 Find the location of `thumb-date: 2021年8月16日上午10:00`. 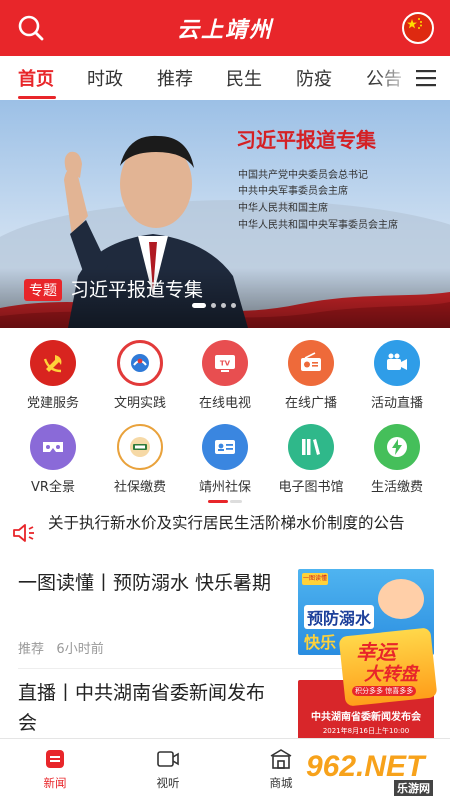

thumb-date: 2021年8月16日上午10:00 is located at coordinates (366, 731).